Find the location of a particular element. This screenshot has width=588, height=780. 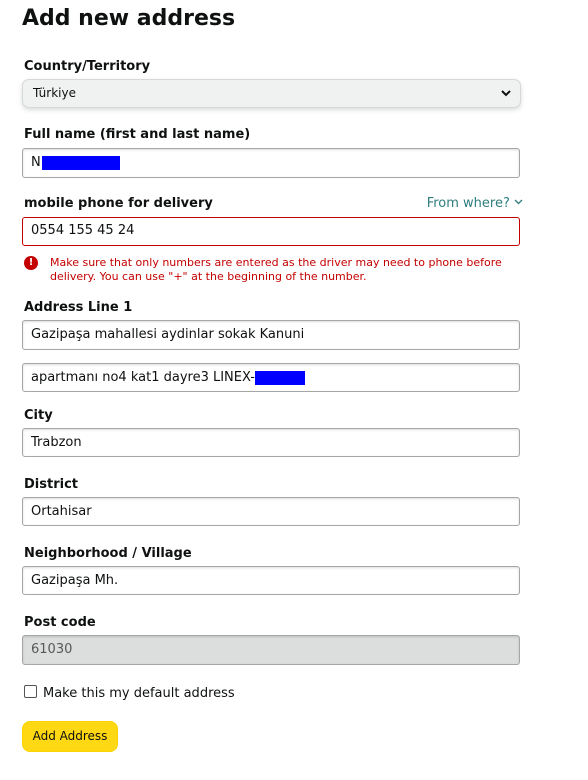

default-address-option: Make this my default address is located at coordinates (129, 693).